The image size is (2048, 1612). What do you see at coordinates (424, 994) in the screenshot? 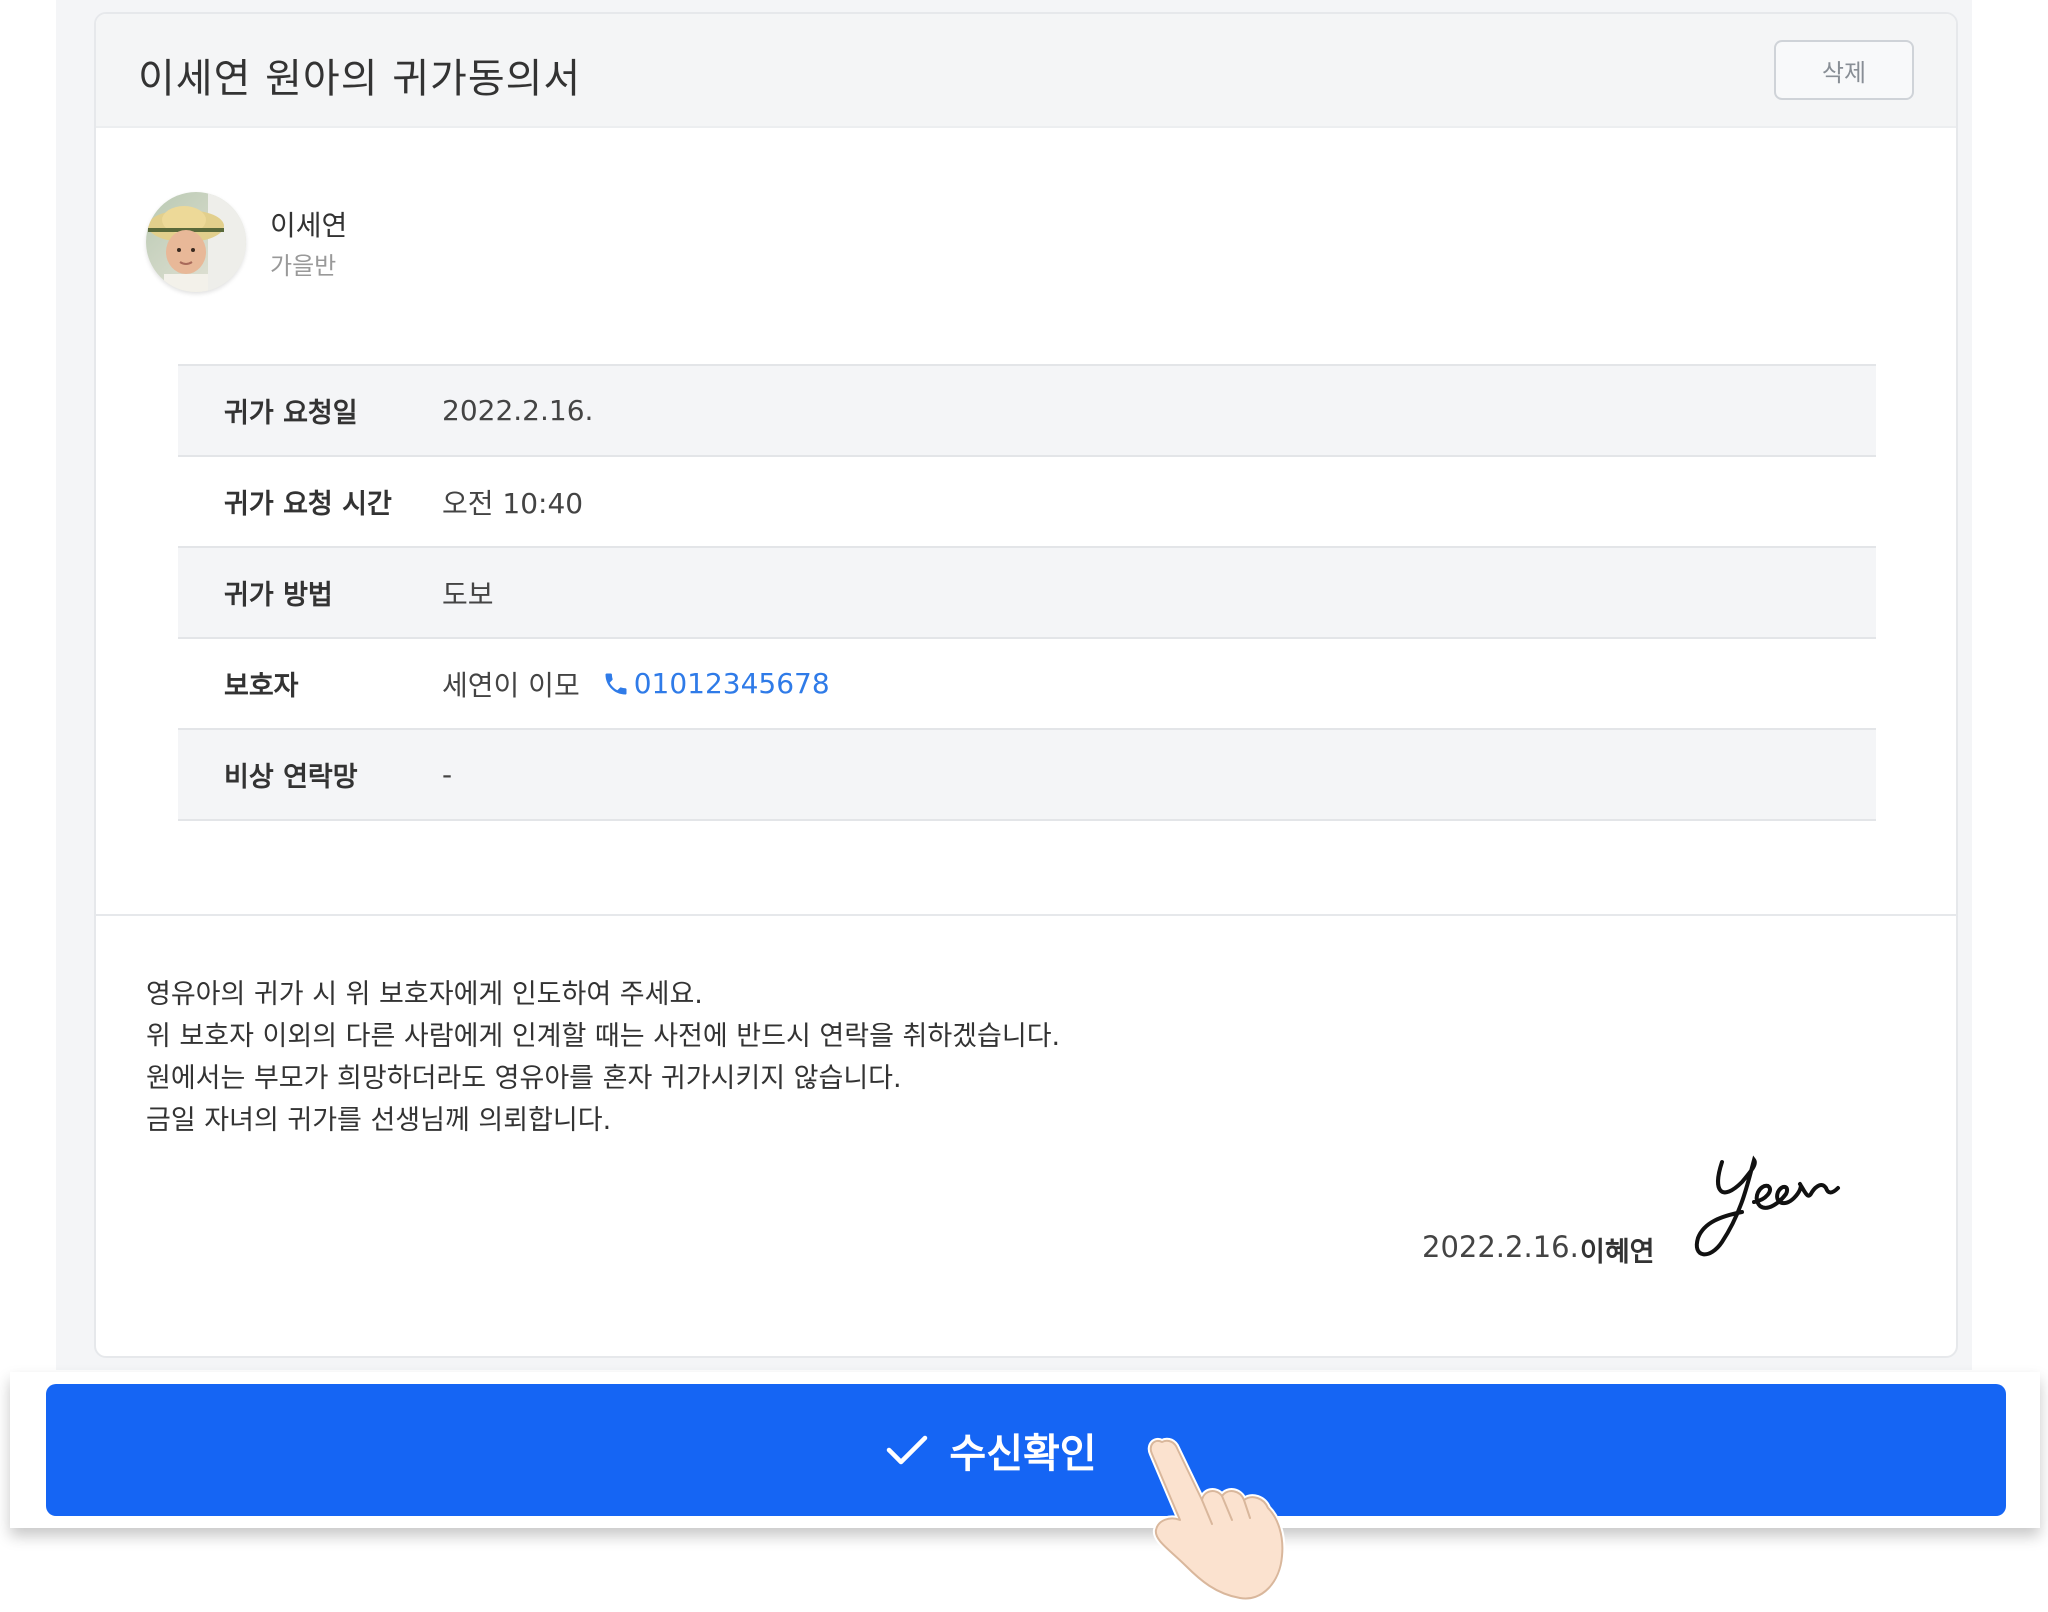
I see `notice-line: 영유아의 귀가 시 위 보호자에게 인도하여 주세요.` at bounding box center [424, 994].